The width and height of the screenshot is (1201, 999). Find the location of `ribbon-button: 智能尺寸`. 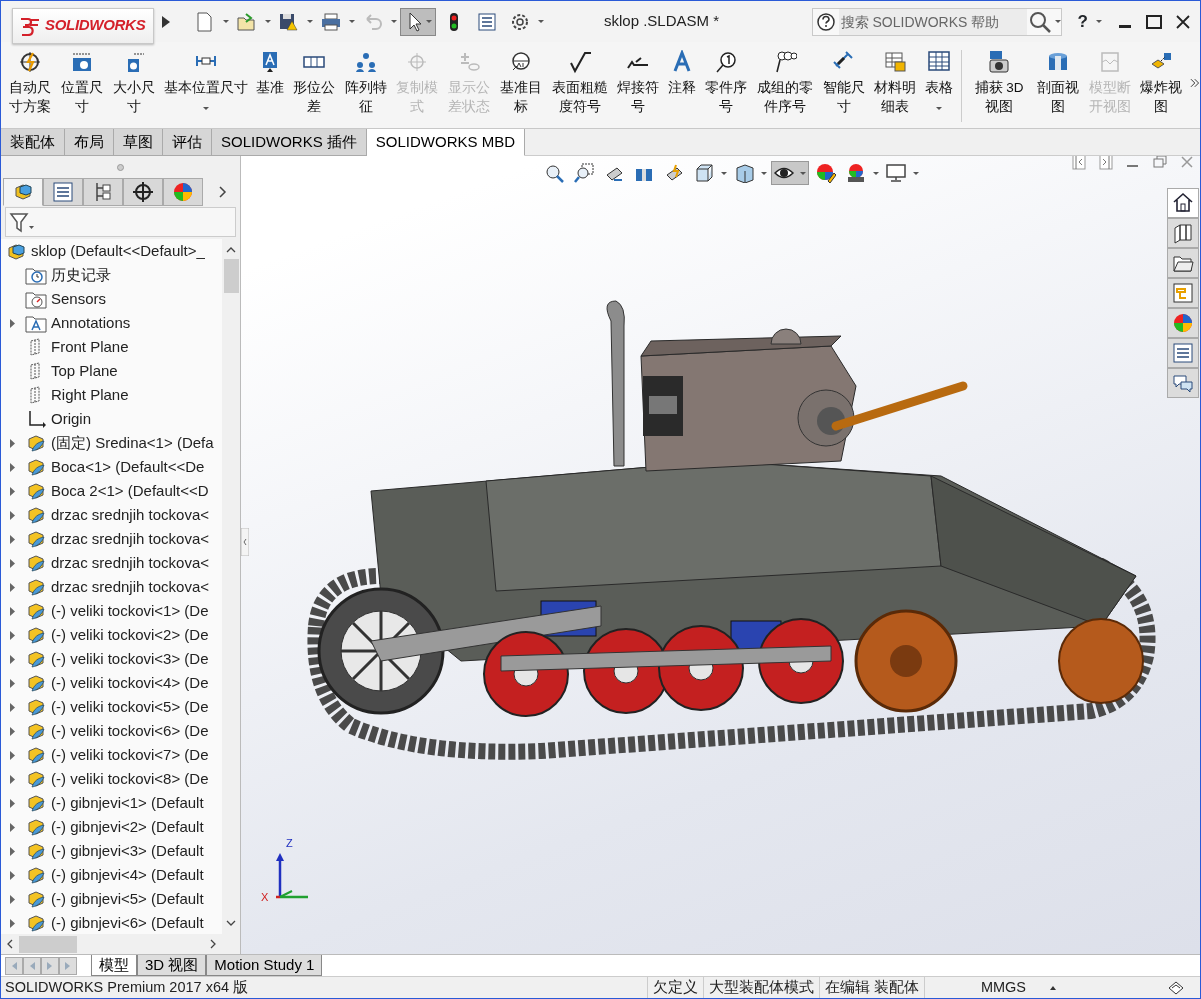

ribbon-button: 智能尺寸 is located at coordinates (843, 83).